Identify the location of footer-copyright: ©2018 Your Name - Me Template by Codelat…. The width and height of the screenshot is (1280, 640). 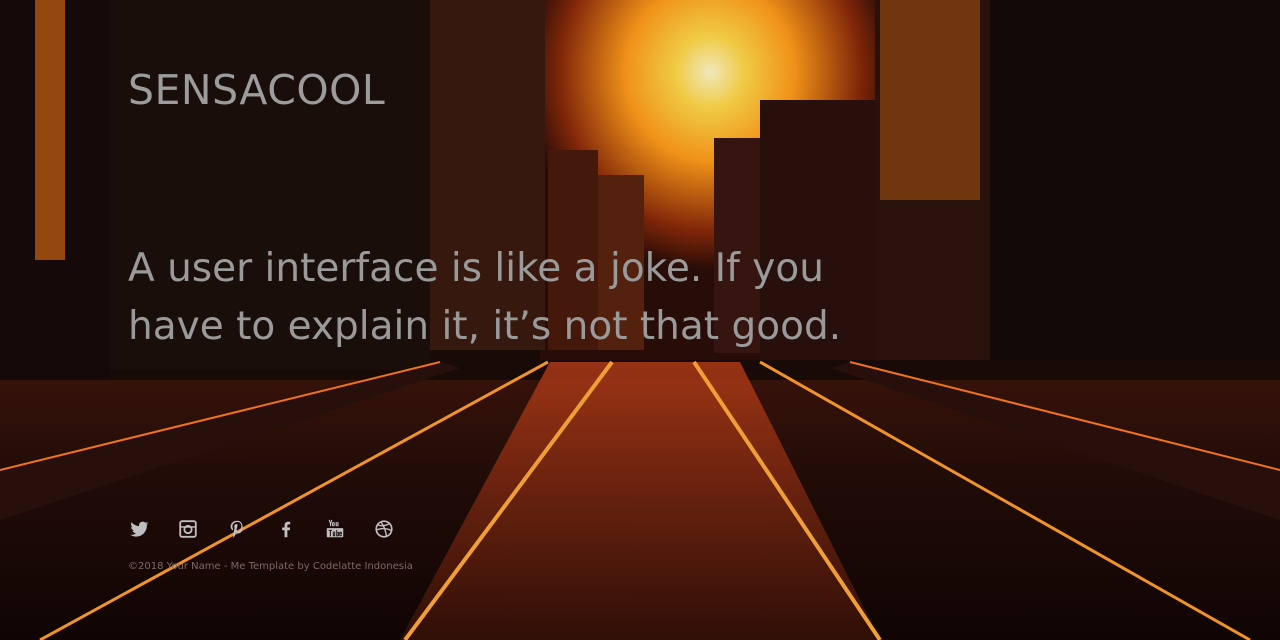
(270, 566).